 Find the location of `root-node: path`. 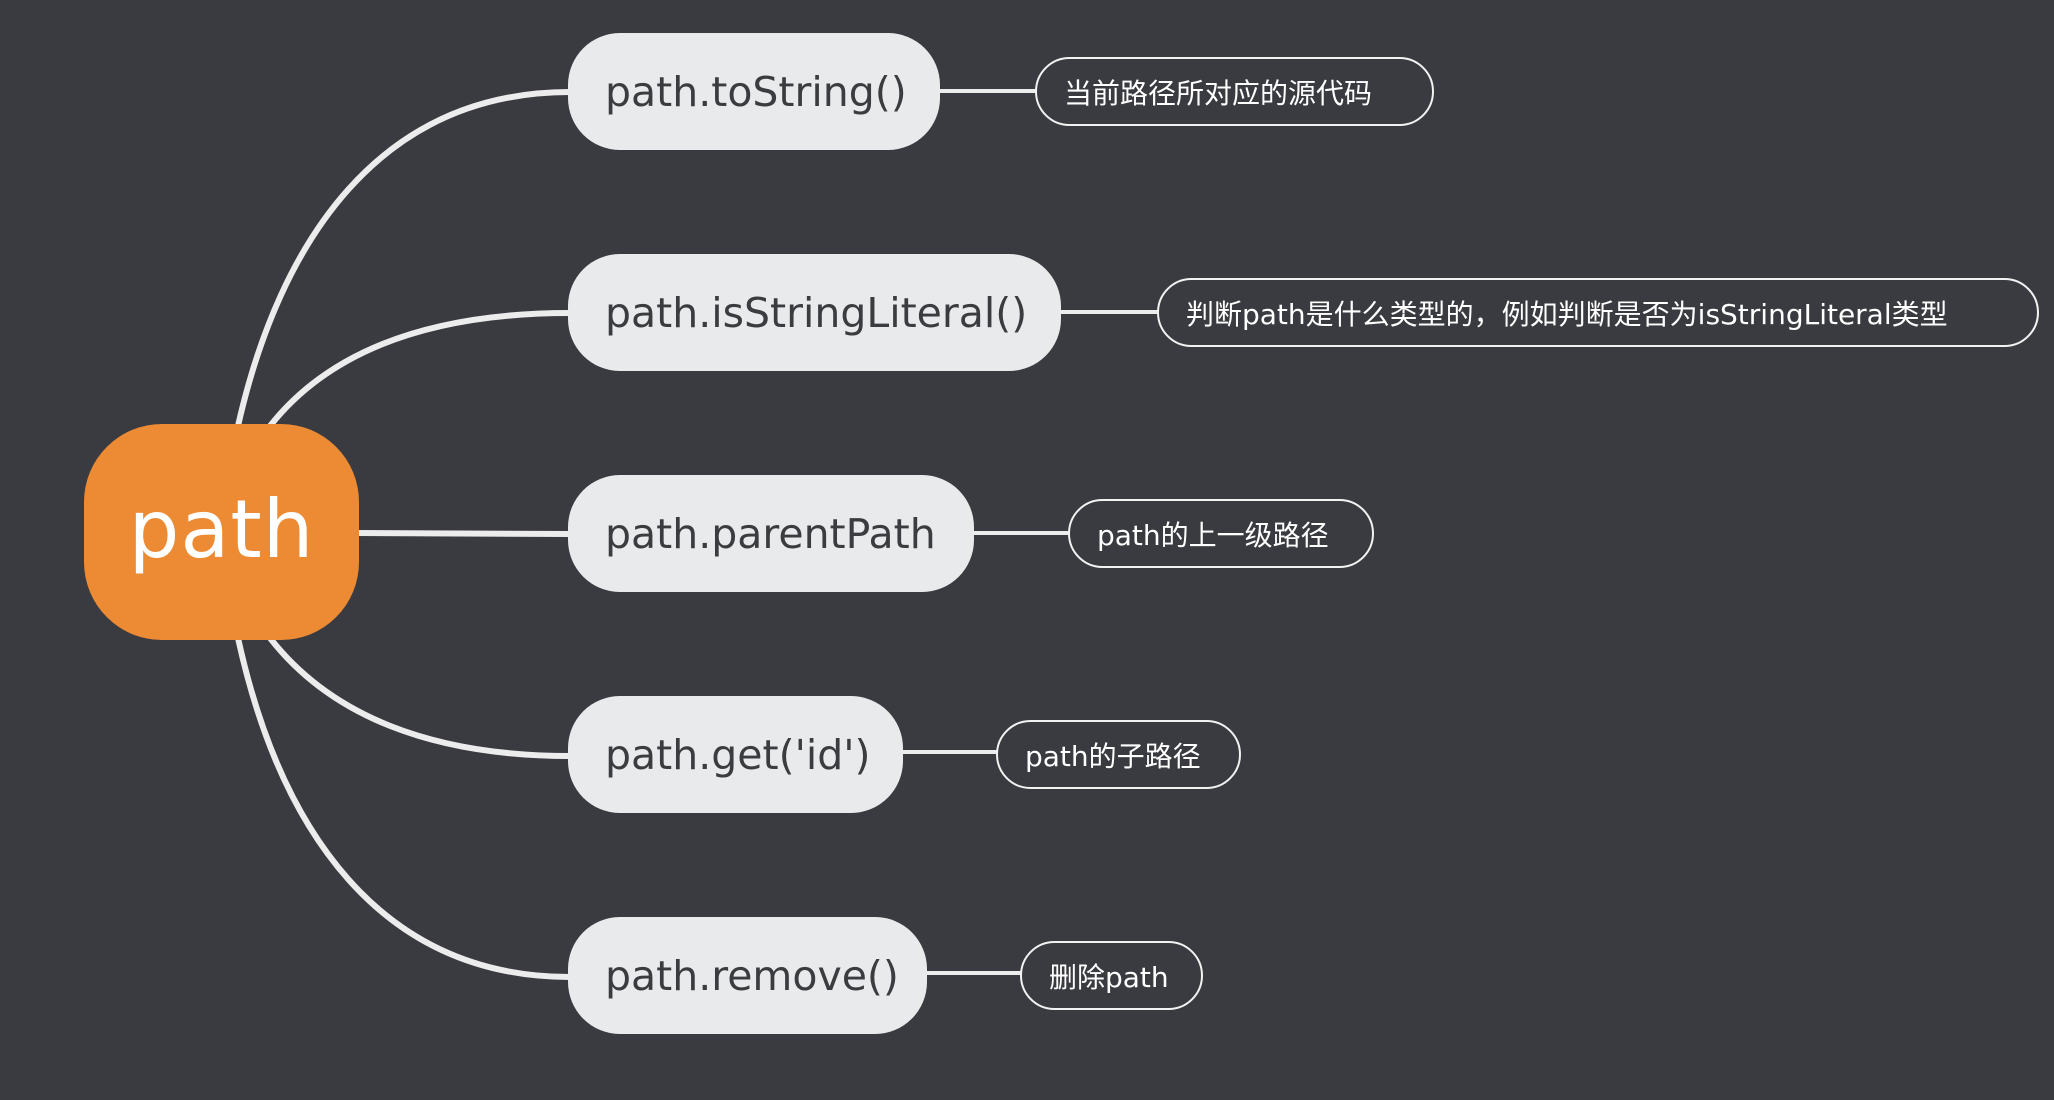

root-node: path is located at coordinates (221, 532).